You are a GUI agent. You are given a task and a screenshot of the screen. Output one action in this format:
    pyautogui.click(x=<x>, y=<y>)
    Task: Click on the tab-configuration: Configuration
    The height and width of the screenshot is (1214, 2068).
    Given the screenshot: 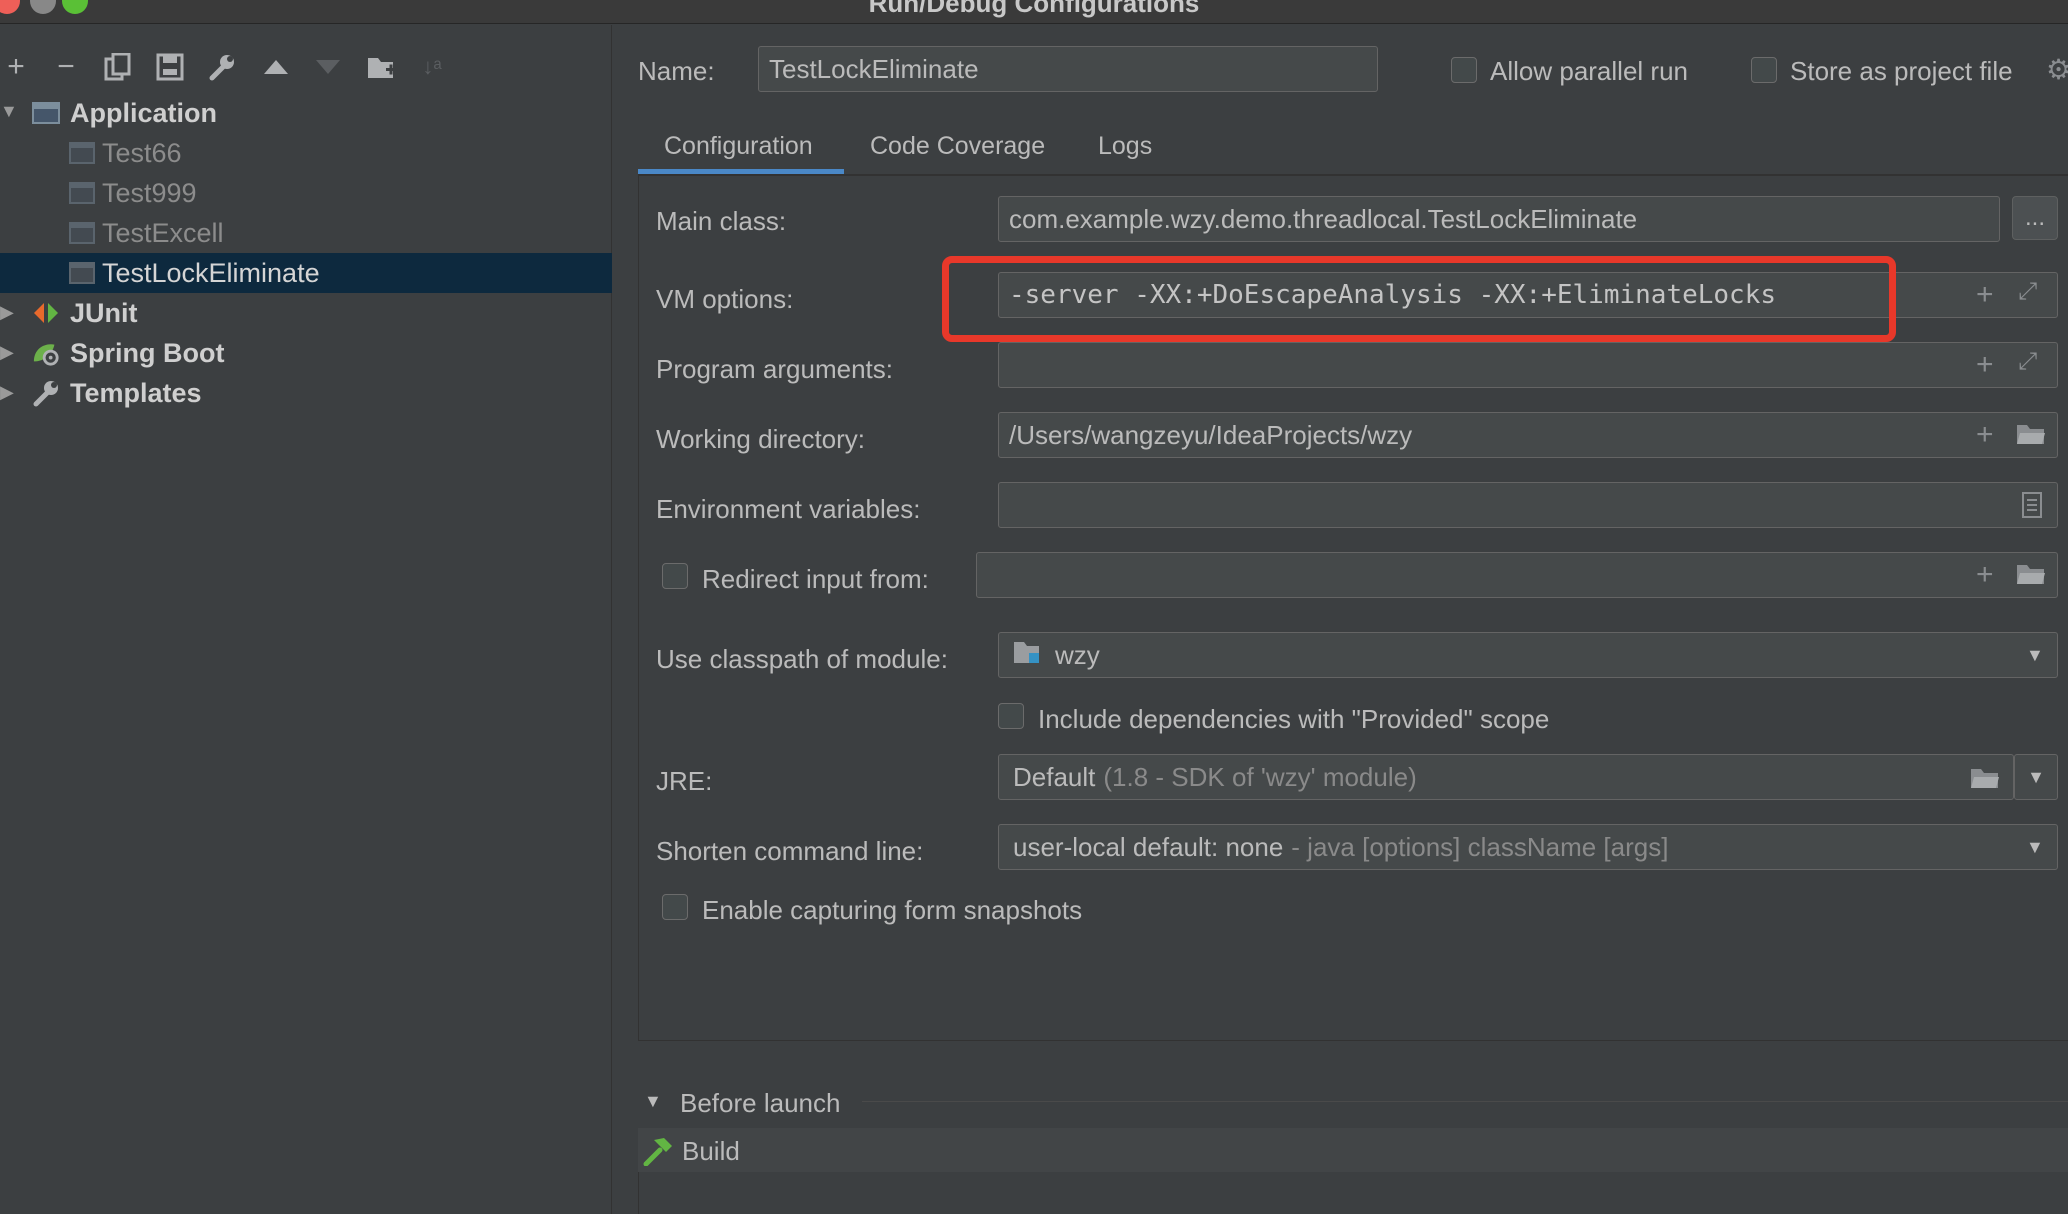 What is the action you would take?
    pyautogui.click(x=738, y=146)
    